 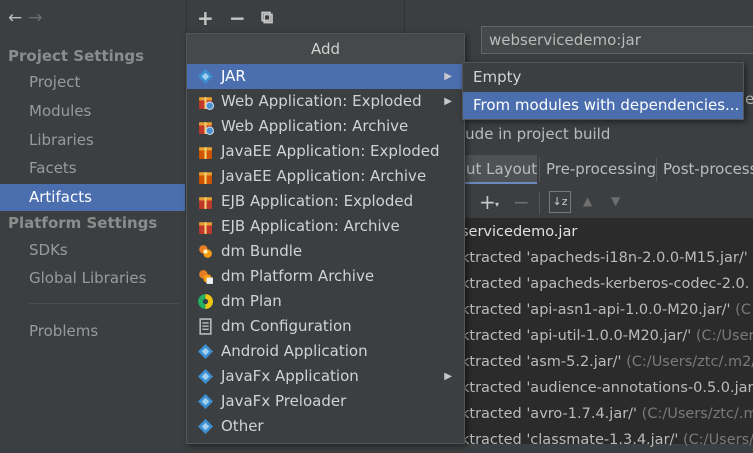 I want to click on remove-element-icon: −, so click(x=521, y=202).